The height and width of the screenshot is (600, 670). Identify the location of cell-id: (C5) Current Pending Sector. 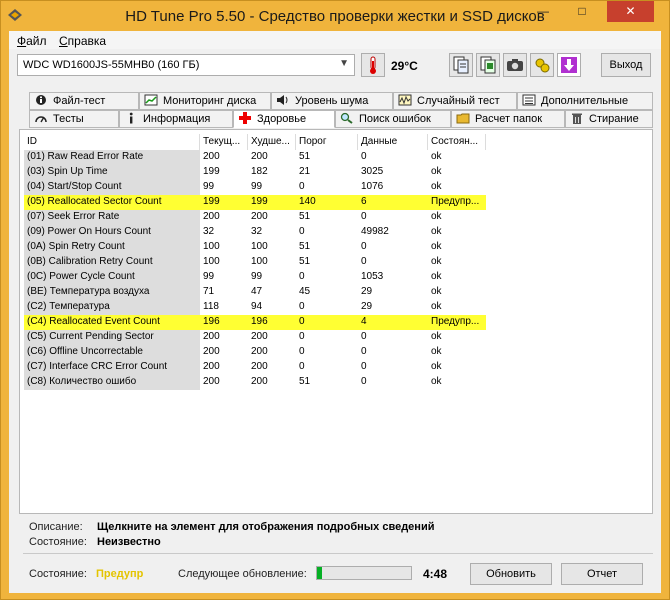
(112, 337).